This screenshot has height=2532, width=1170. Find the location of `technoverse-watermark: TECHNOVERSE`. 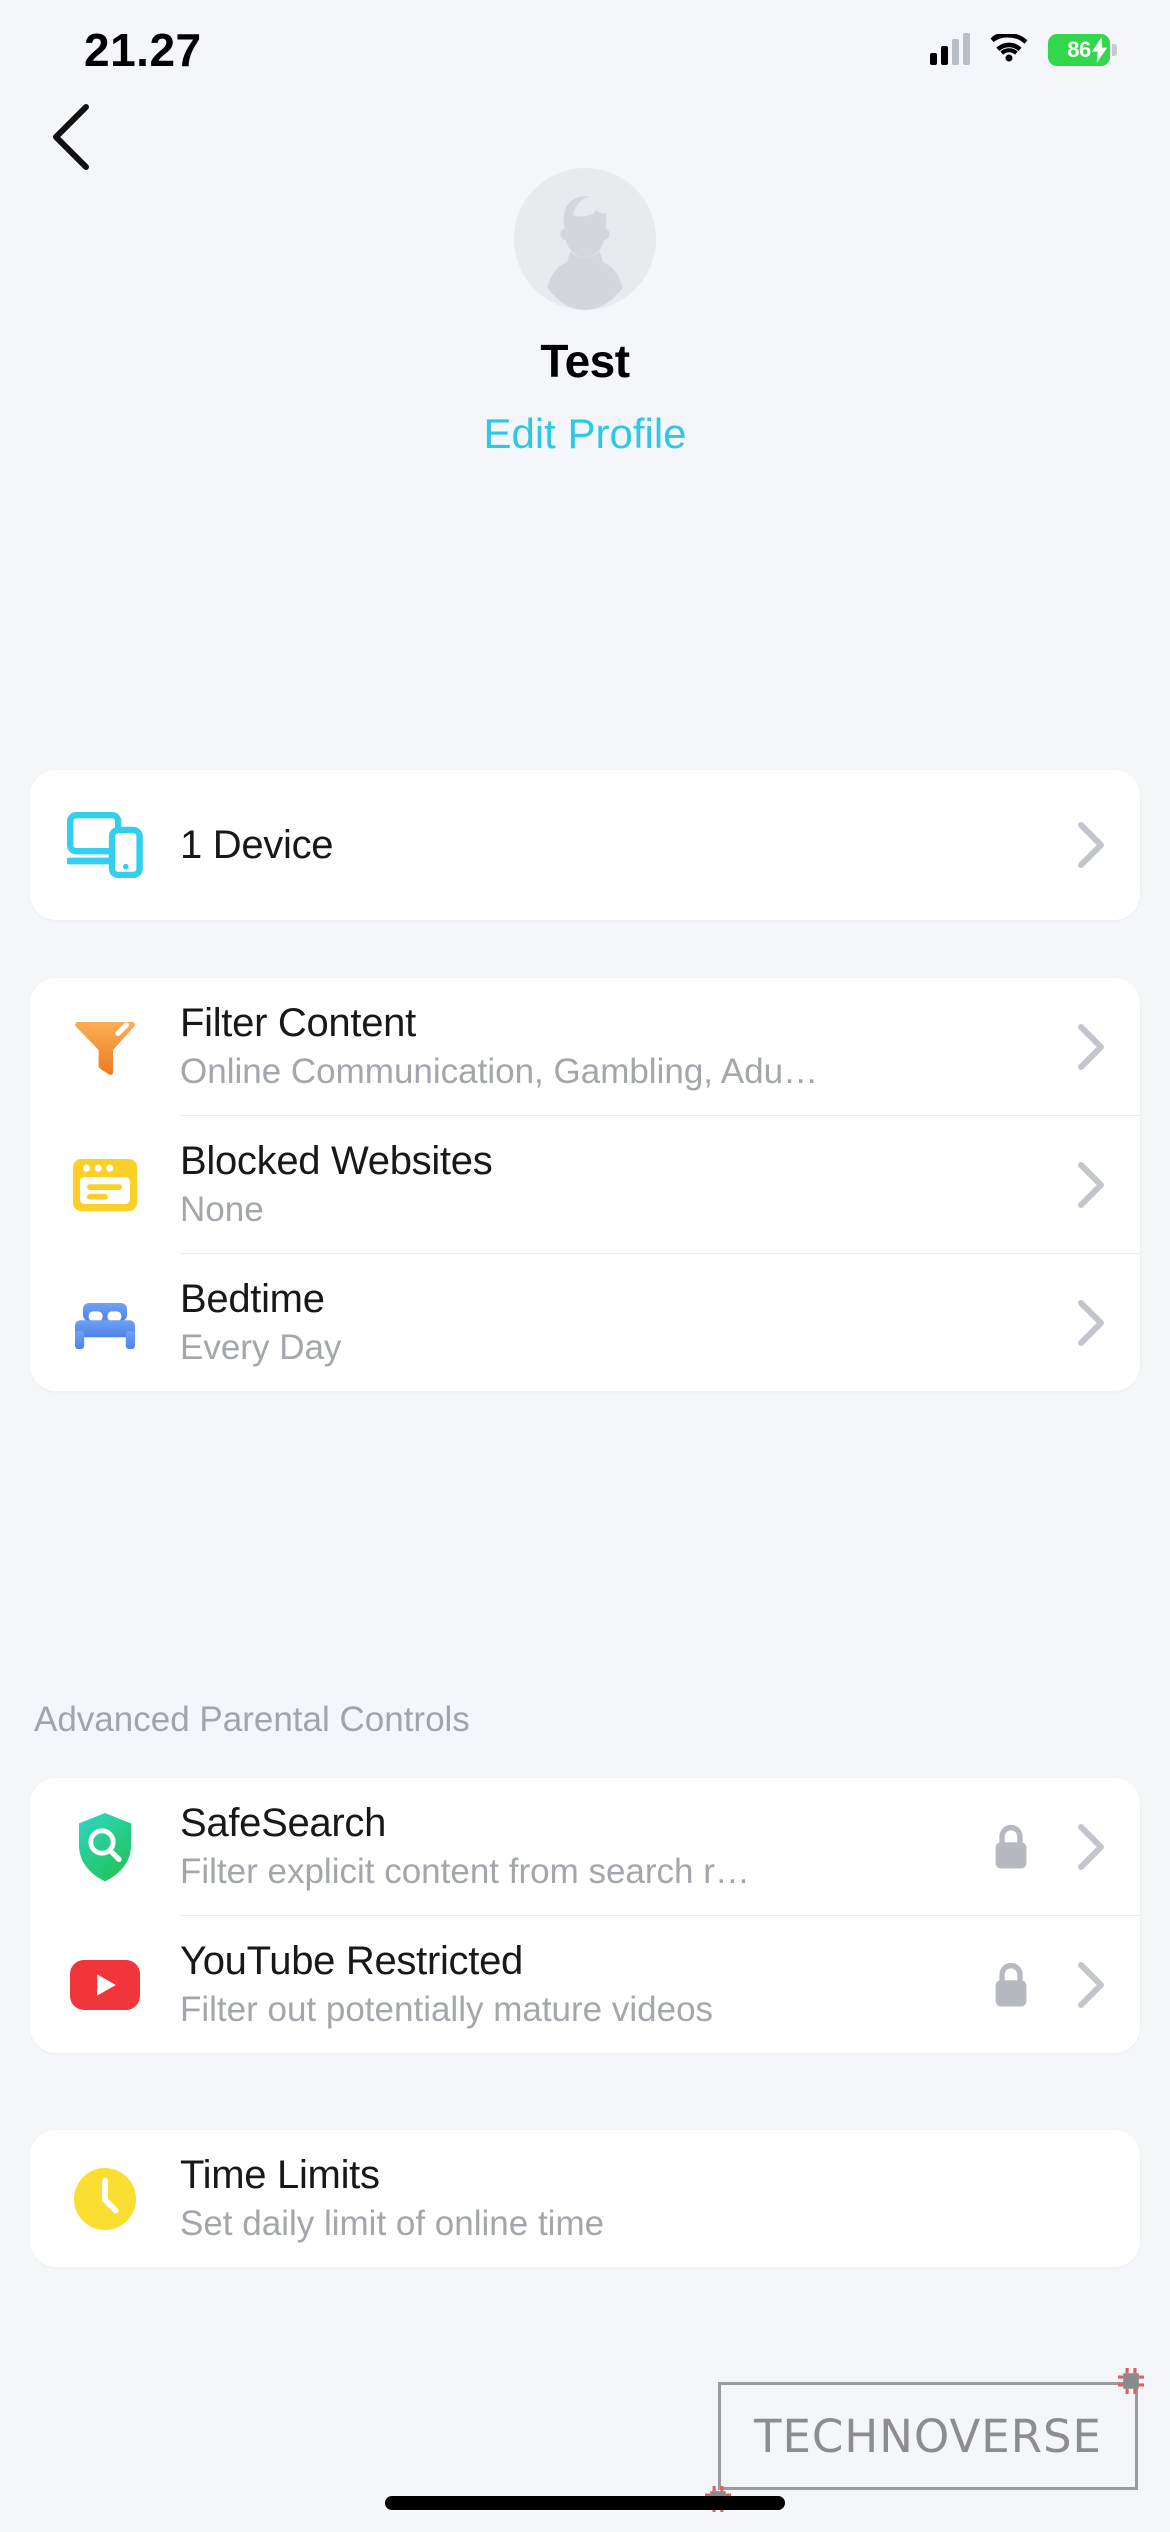

technoverse-watermark: TECHNOVERSE is located at coordinates (928, 2436).